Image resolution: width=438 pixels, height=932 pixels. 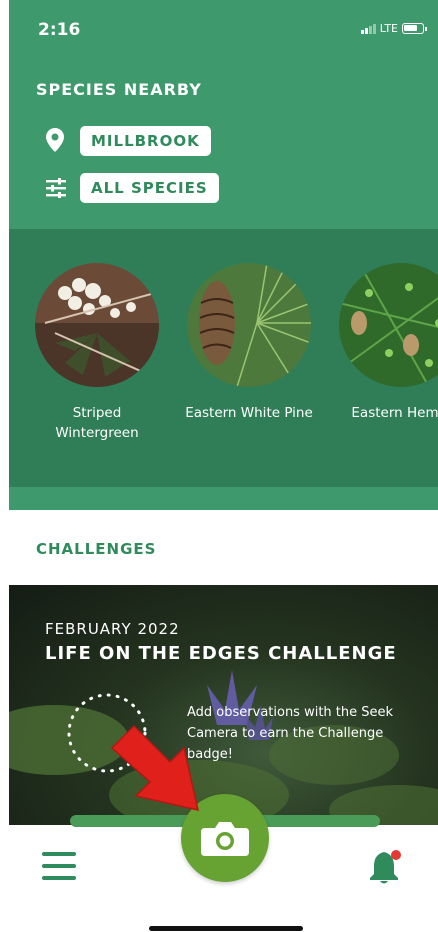 What do you see at coordinates (221, 653) in the screenshot?
I see `challenge-title: LIFE ON THE EDGES CHALLENGE` at bounding box center [221, 653].